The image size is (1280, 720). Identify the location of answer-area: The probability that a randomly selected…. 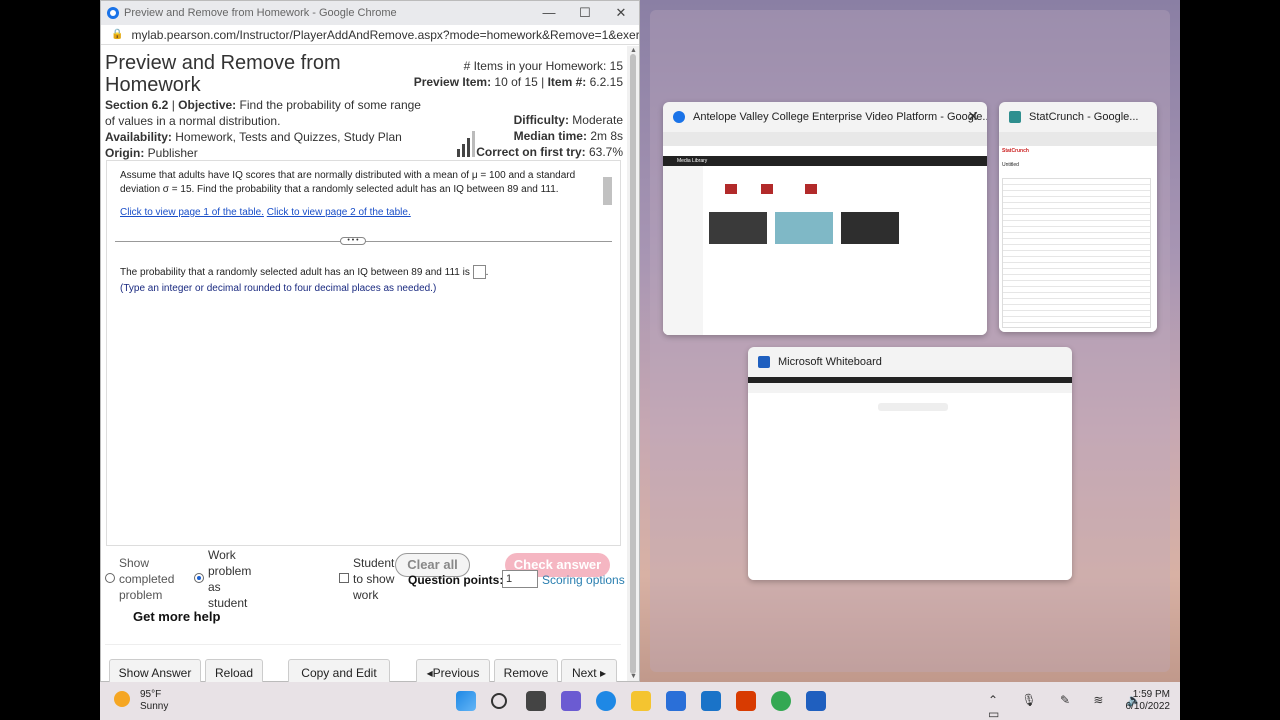
(304, 281).